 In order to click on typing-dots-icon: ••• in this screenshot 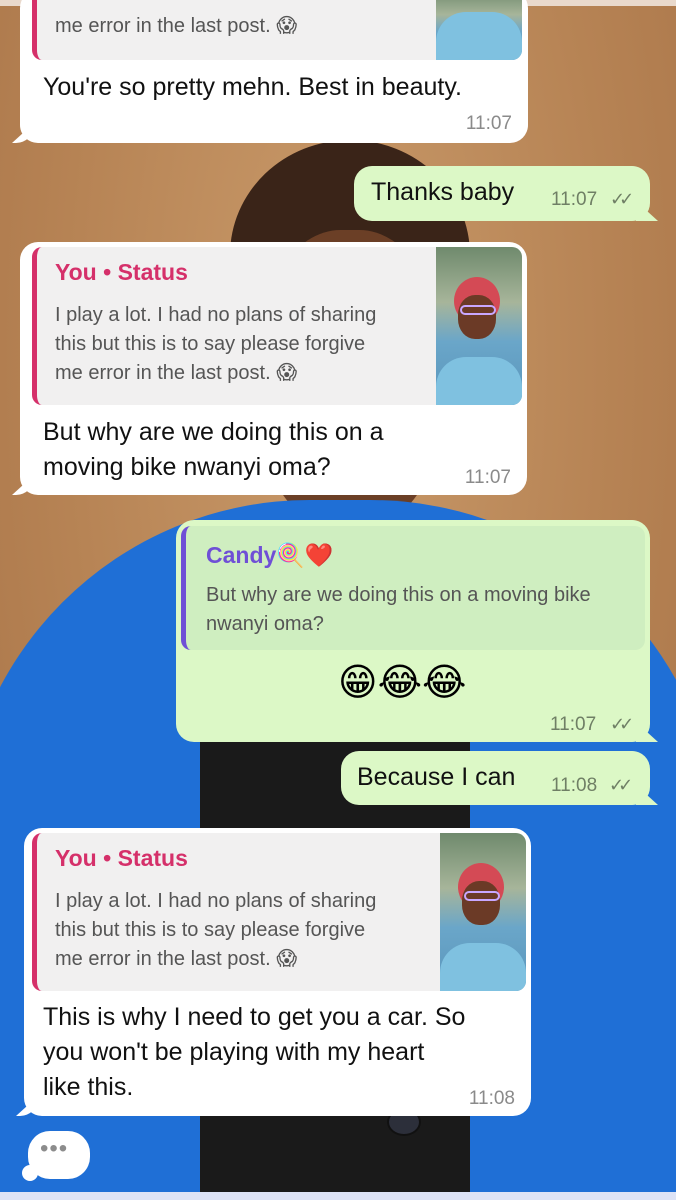, I will do `click(54, 1148)`.